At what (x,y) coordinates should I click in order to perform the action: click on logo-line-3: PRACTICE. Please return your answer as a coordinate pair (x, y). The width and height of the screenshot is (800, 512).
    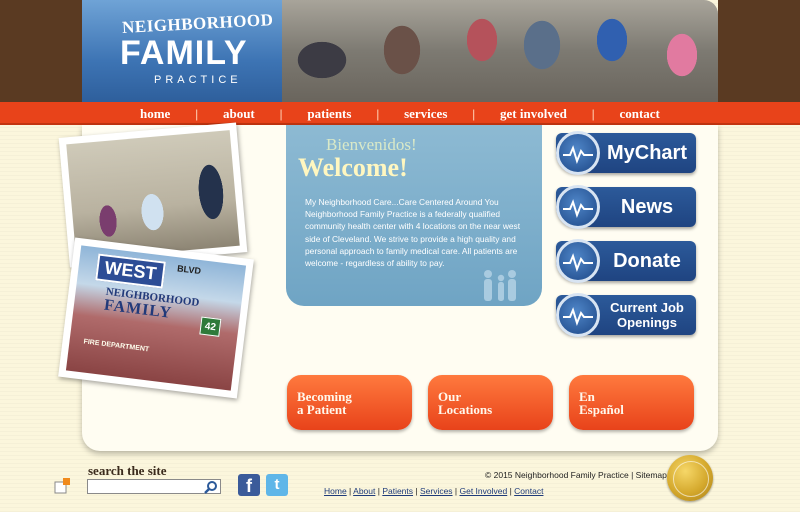
    Looking at the image, I should click on (198, 80).